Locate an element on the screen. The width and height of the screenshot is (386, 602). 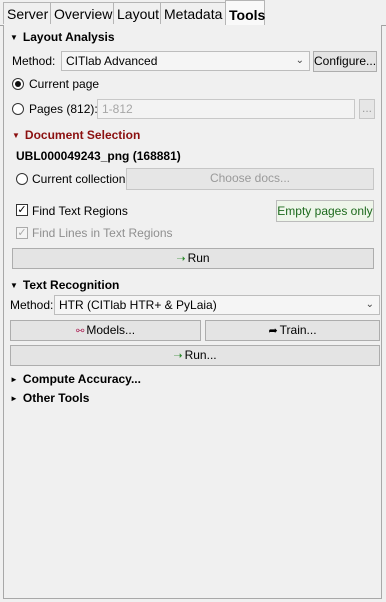
pages-label: Pages (812): is located at coordinates (63, 109).